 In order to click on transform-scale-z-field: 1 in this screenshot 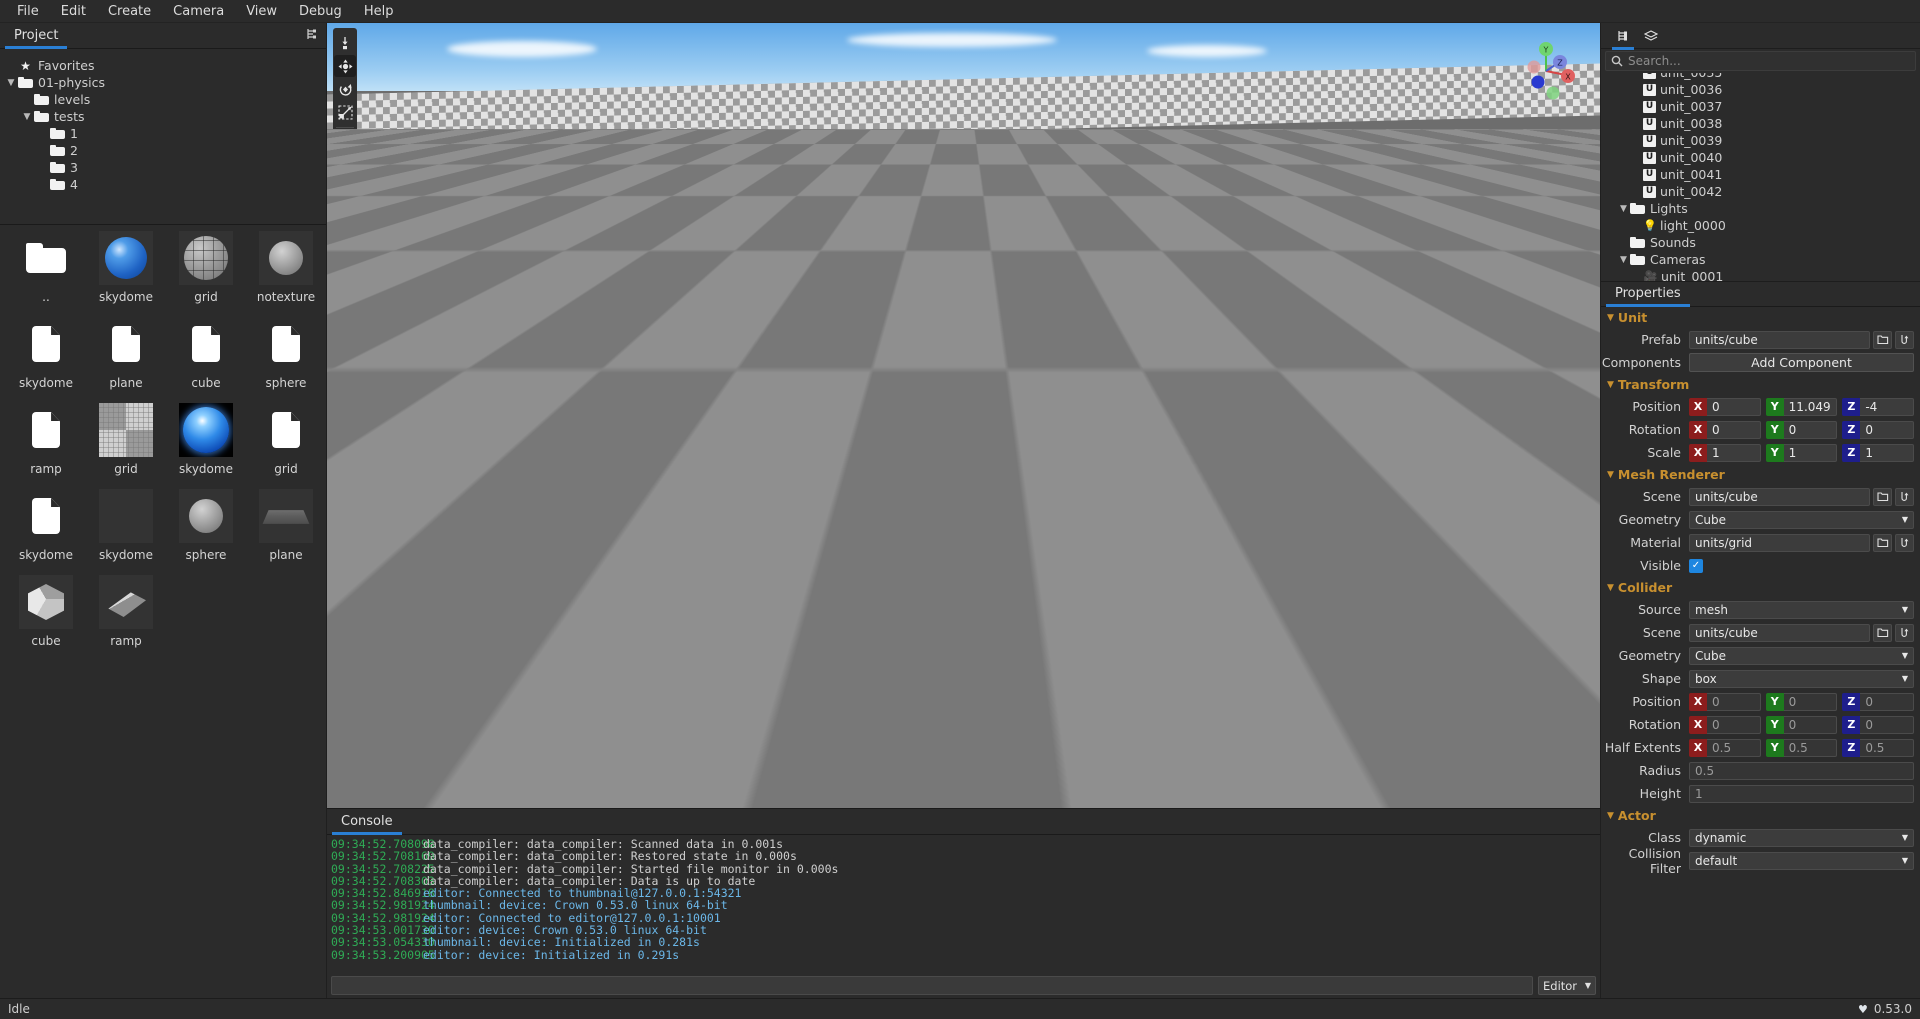, I will do `click(1887, 452)`.